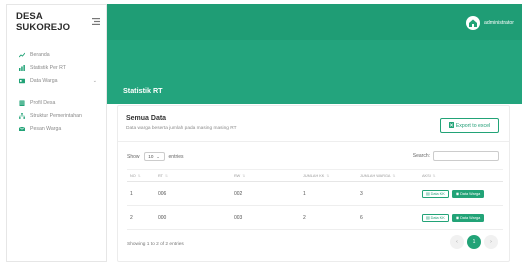 This screenshot has height=264, width=528. I want to click on brand: DESA SUKOREJO, so click(56, 22).